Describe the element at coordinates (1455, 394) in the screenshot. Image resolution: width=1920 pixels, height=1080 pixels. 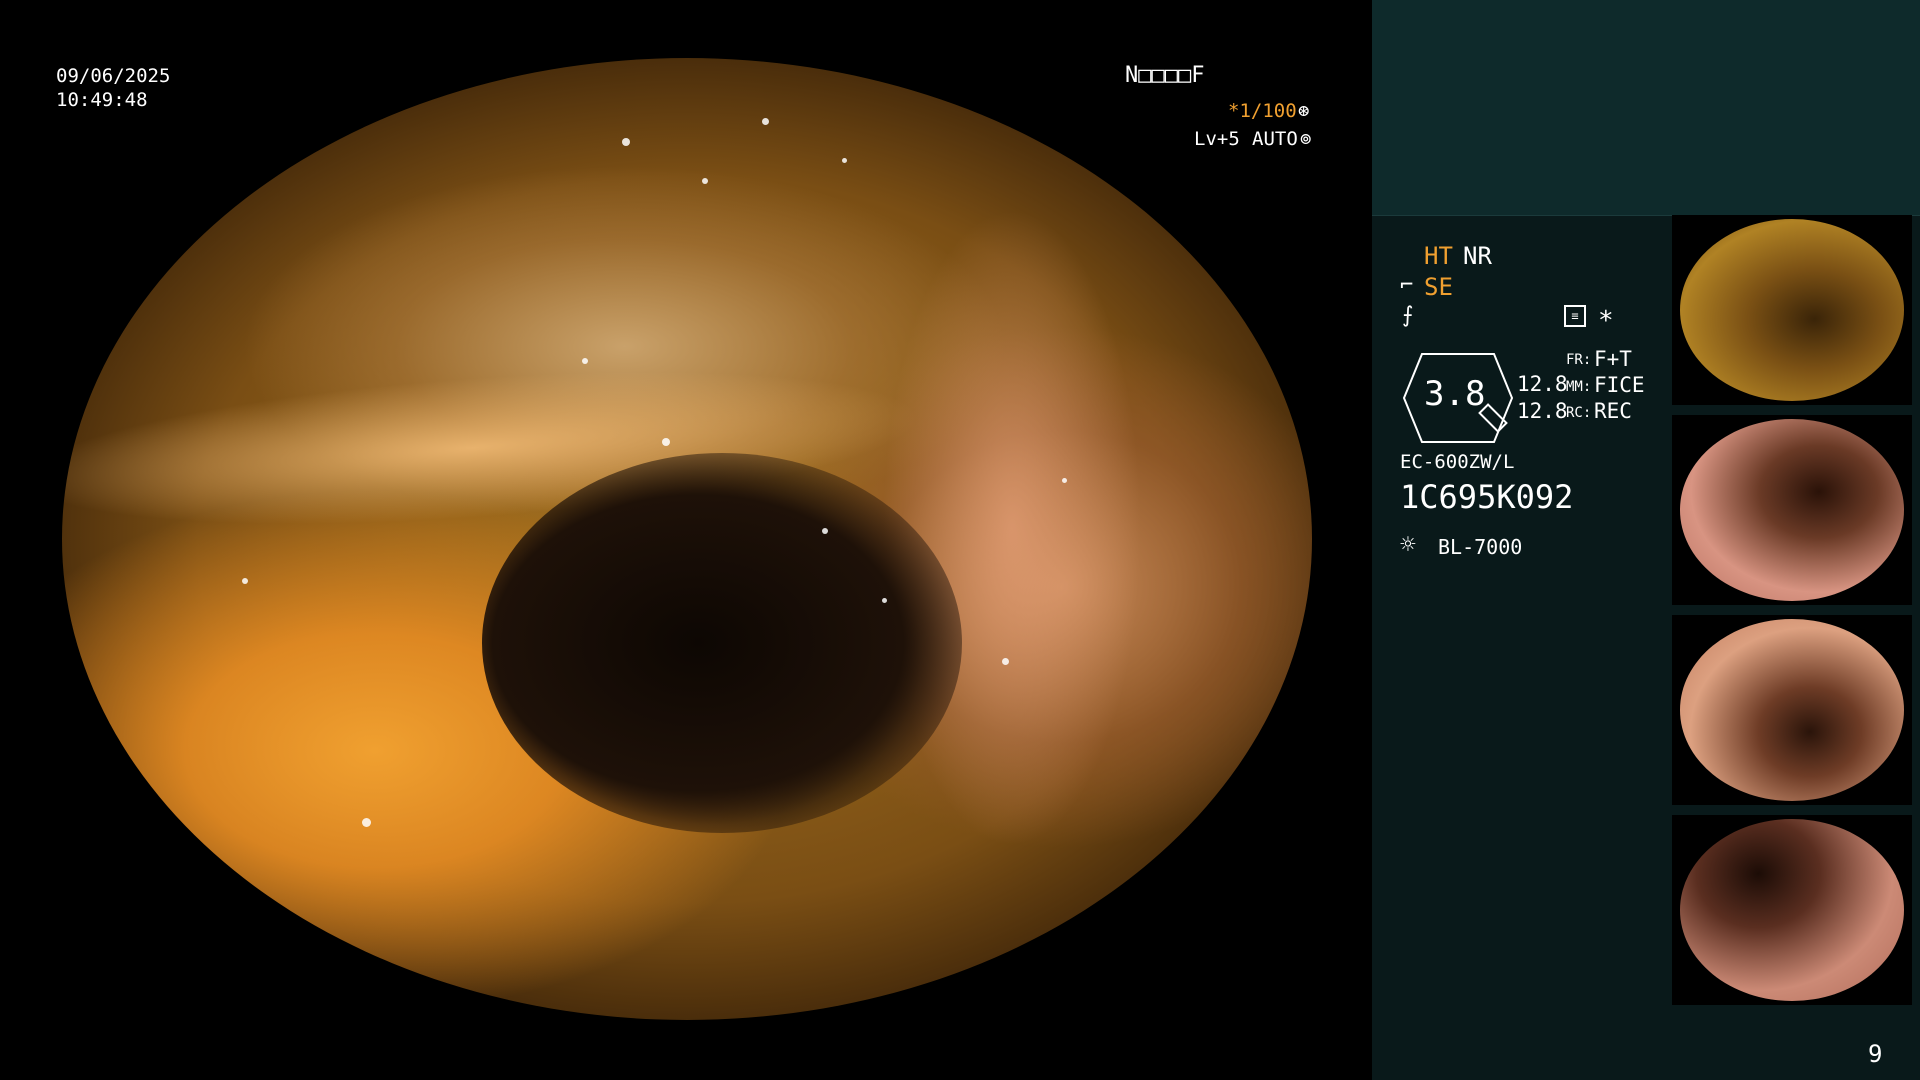
I see `zoom-value: 3.8` at that location.